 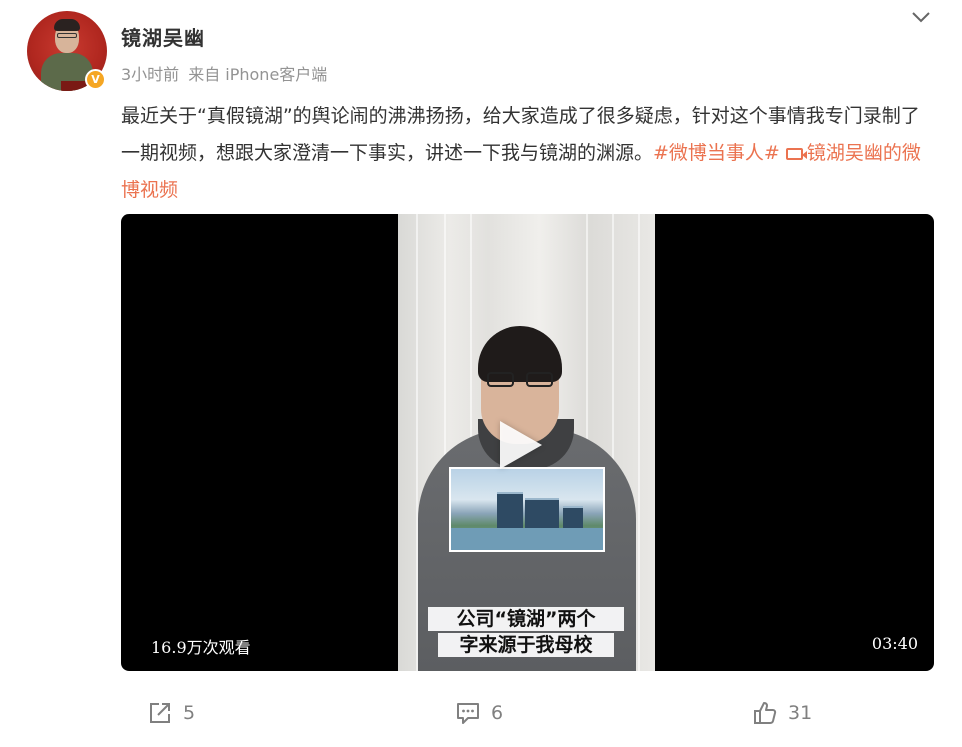 What do you see at coordinates (497, 713) in the screenshot?
I see `comment-count: 6` at bounding box center [497, 713].